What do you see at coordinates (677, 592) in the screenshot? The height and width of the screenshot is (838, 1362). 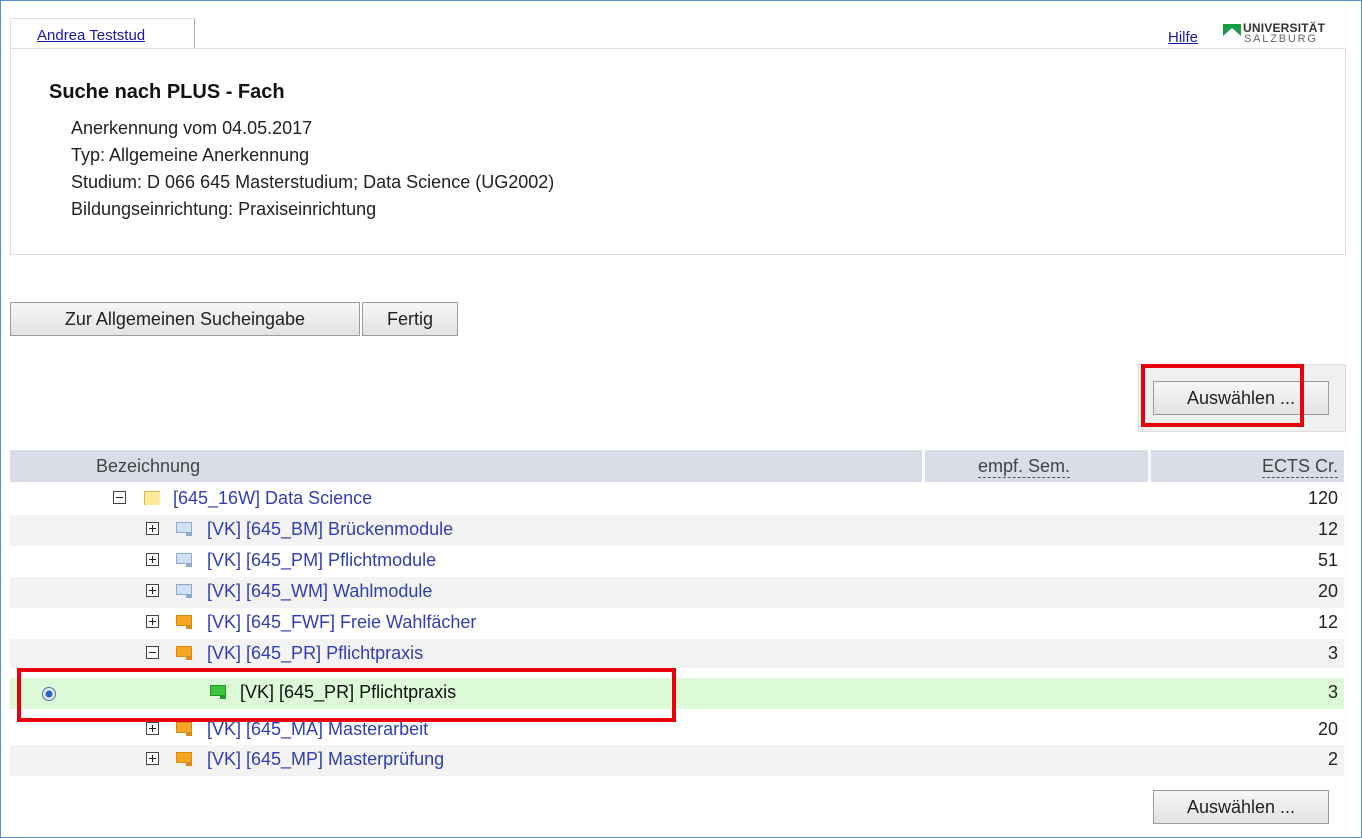 I see `table-row: [VK] [645_WM] Wahlmodule 20` at bounding box center [677, 592].